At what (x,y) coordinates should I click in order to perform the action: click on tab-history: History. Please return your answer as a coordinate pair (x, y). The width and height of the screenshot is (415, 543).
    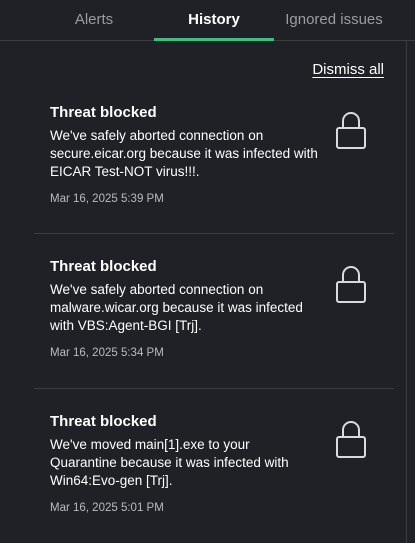
    Looking at the image, I should click on (214, 20).